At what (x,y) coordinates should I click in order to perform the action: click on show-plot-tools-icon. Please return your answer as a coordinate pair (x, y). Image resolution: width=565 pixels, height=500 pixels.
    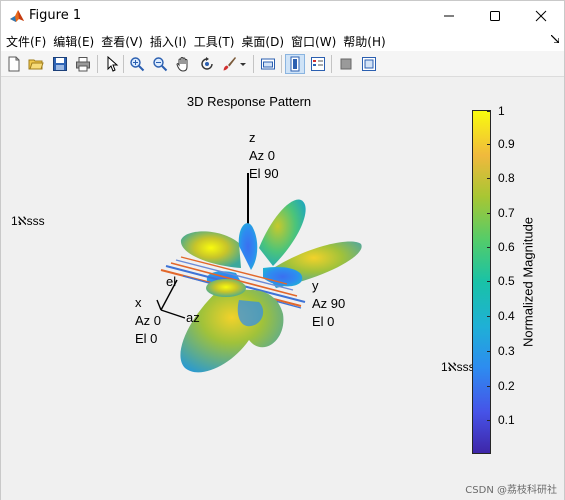
    Looking at the image, I should click on (369, 64).